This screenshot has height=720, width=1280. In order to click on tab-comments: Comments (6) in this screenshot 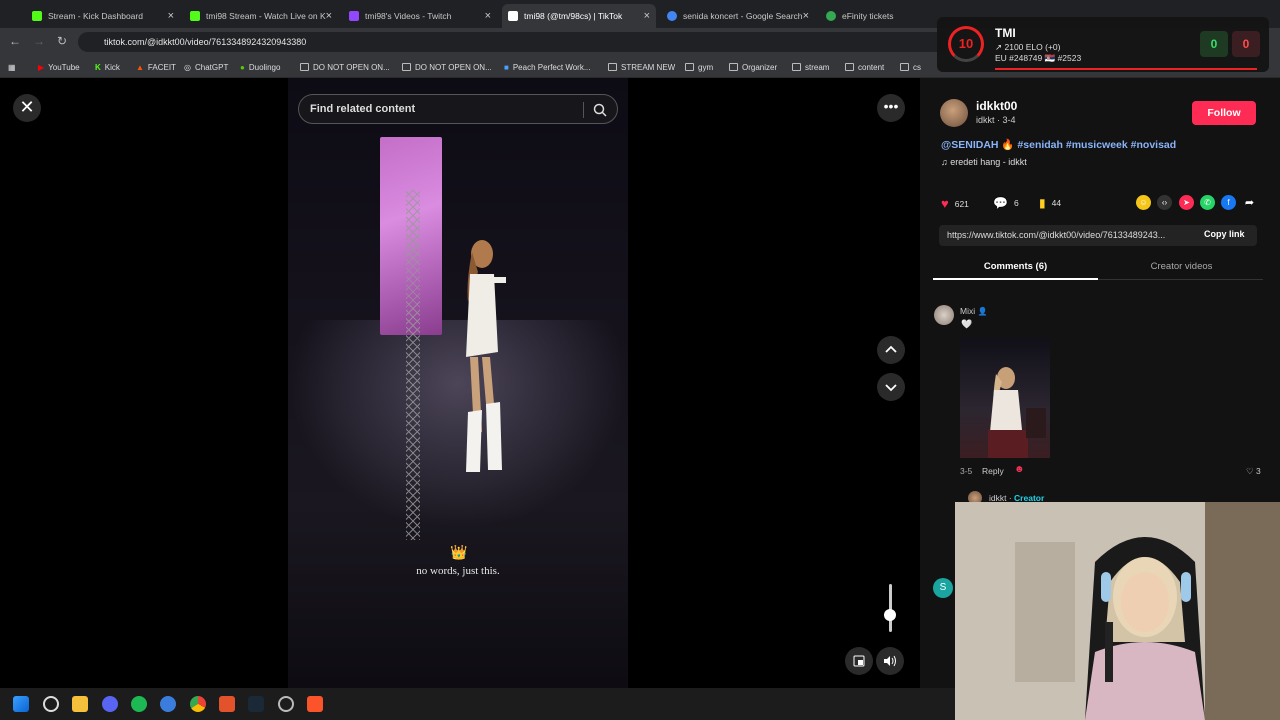, I will do `click(1015, 266)`.